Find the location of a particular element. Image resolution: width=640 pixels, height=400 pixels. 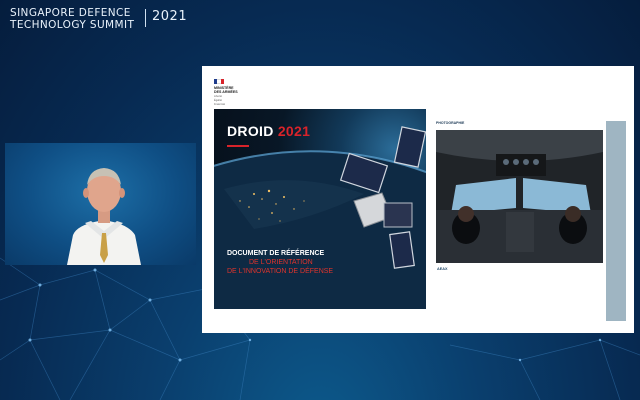

motto-fraternite: Fraternité is located at coordinates (220, 104).